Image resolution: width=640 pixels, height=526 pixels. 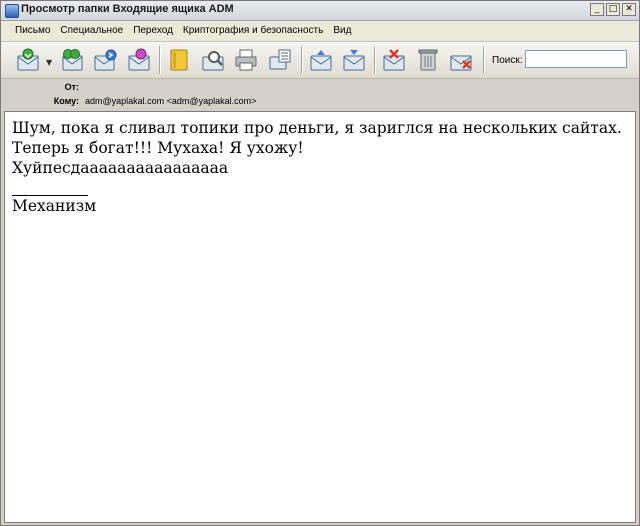 I want to click on reply-all-icon, so click(x=72, y=60).